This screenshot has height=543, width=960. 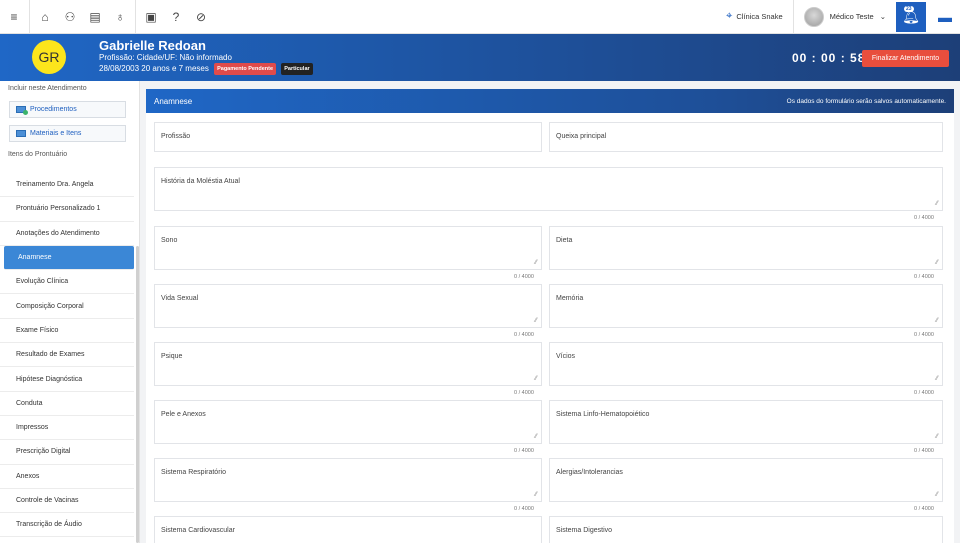 What do you see at coordinates (746, 422) in the screenshot?
I see `linfo-field: Sistema Linfo-Hematopoiético ⁄⁄` at bounding box center [746, 422].